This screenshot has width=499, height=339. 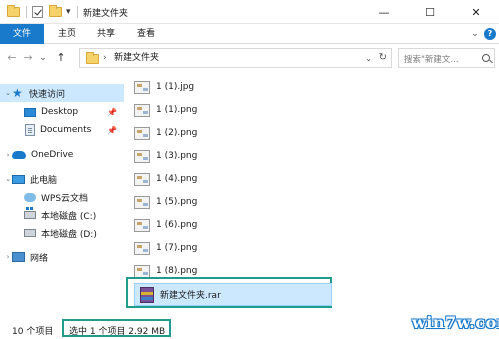 What do you see at coordinates (146, 34) in the screenshot?
I see `tab-view: 查看` at bounding box center [146, 34].